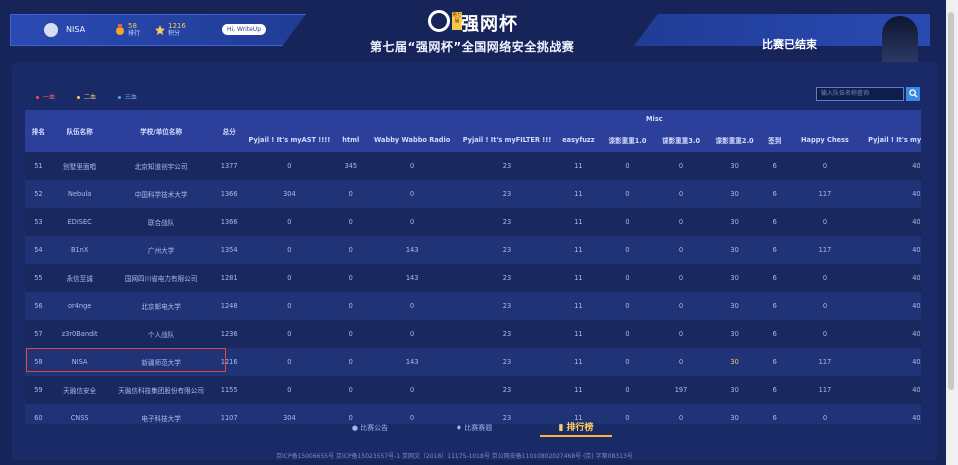  Describe the element at coordinates (473, 306) in the screenshot. I see `table-row: 56or4nge北京邮电大学124800023110030604001` at that location.